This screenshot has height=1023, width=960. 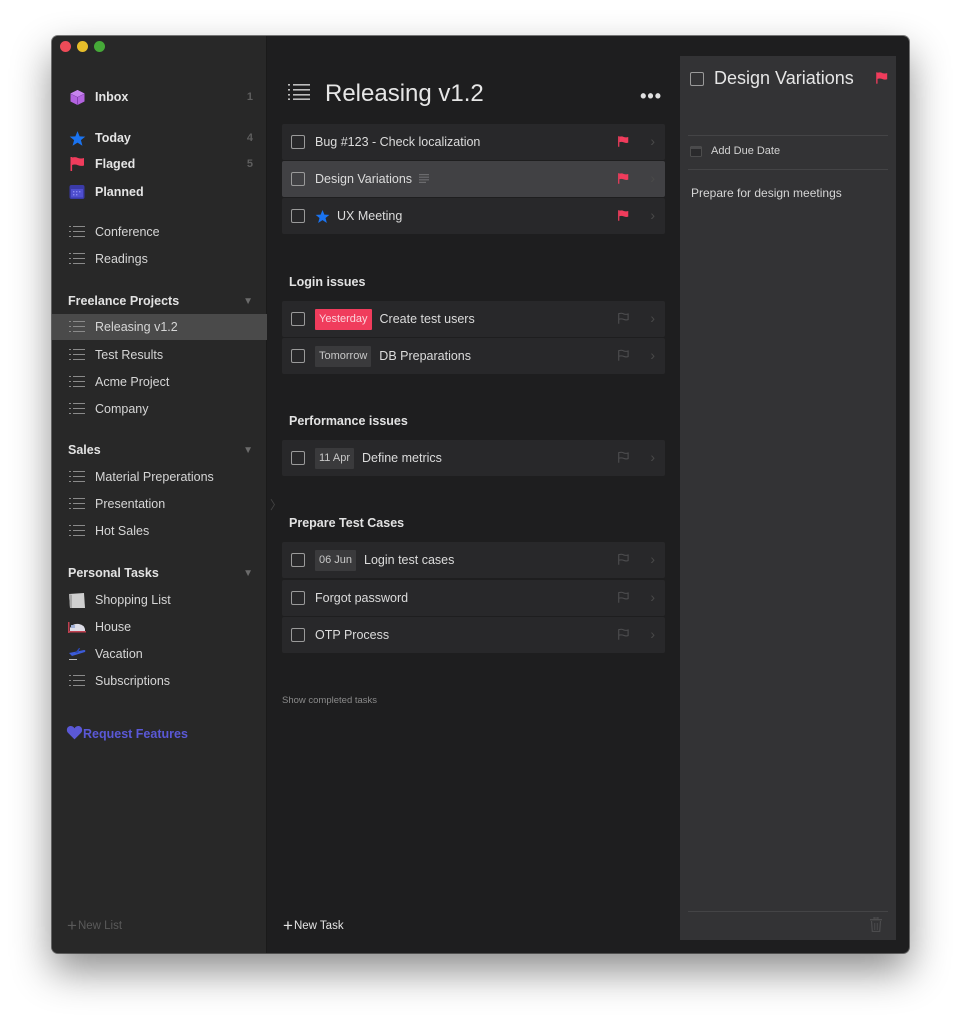 I want to click on sidebar-item-company: Company, so click(x=159, y=409).